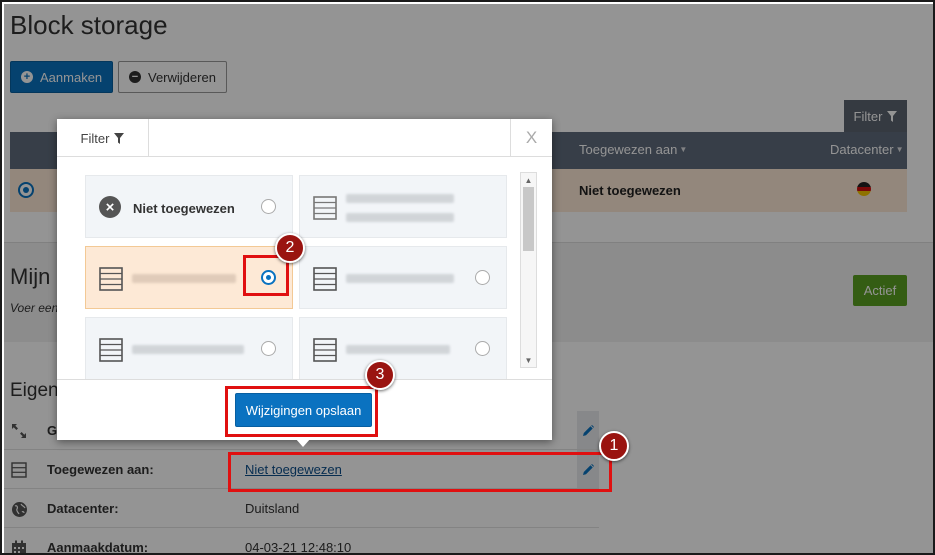 This screenshot has height=555, width=935. I want to click on modal-filter-tab-label: Filter, so click(95, 138).